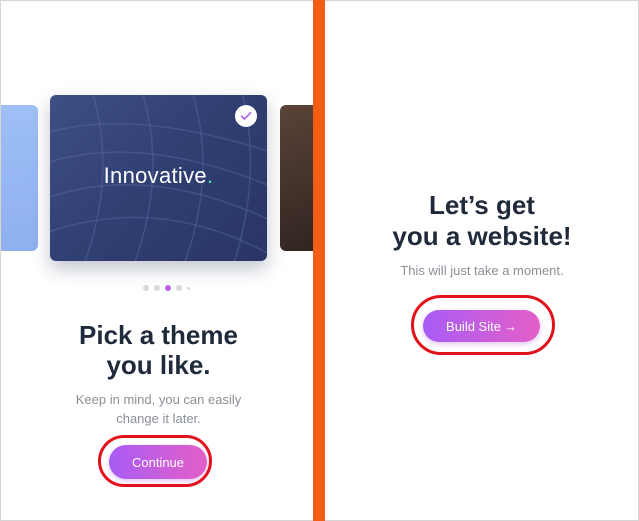 The image size is (639, 521). What do you see at coordinates (158, 335) in the screenshot?
I see `heading-line: Pick a theme` at bounding box center [158, 335].